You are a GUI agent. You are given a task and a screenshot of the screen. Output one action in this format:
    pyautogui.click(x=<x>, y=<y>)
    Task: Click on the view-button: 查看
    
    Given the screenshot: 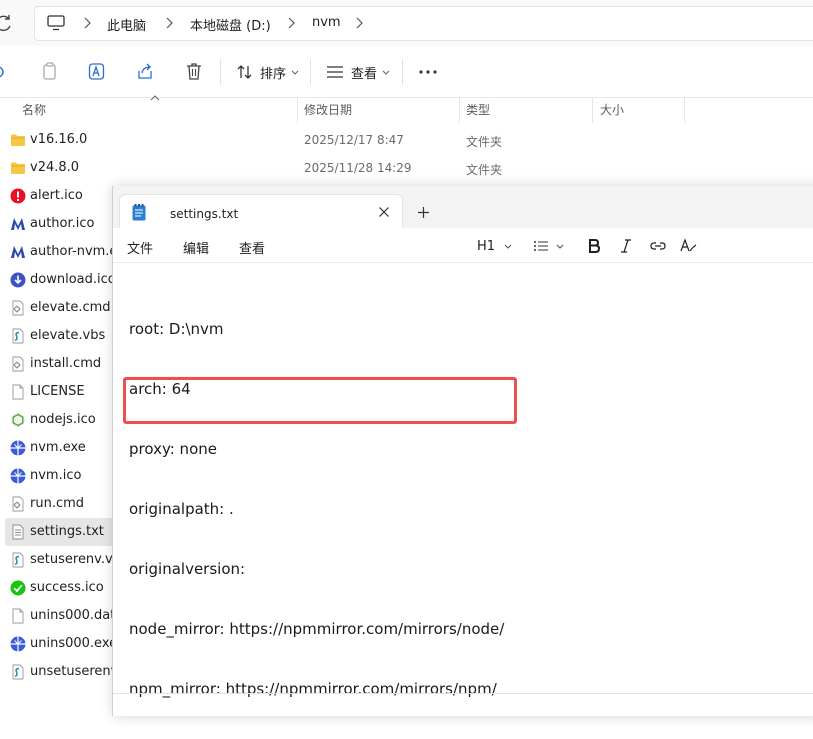 What is the action you would take?
    pyautogui.click(x=358, y=72)
    